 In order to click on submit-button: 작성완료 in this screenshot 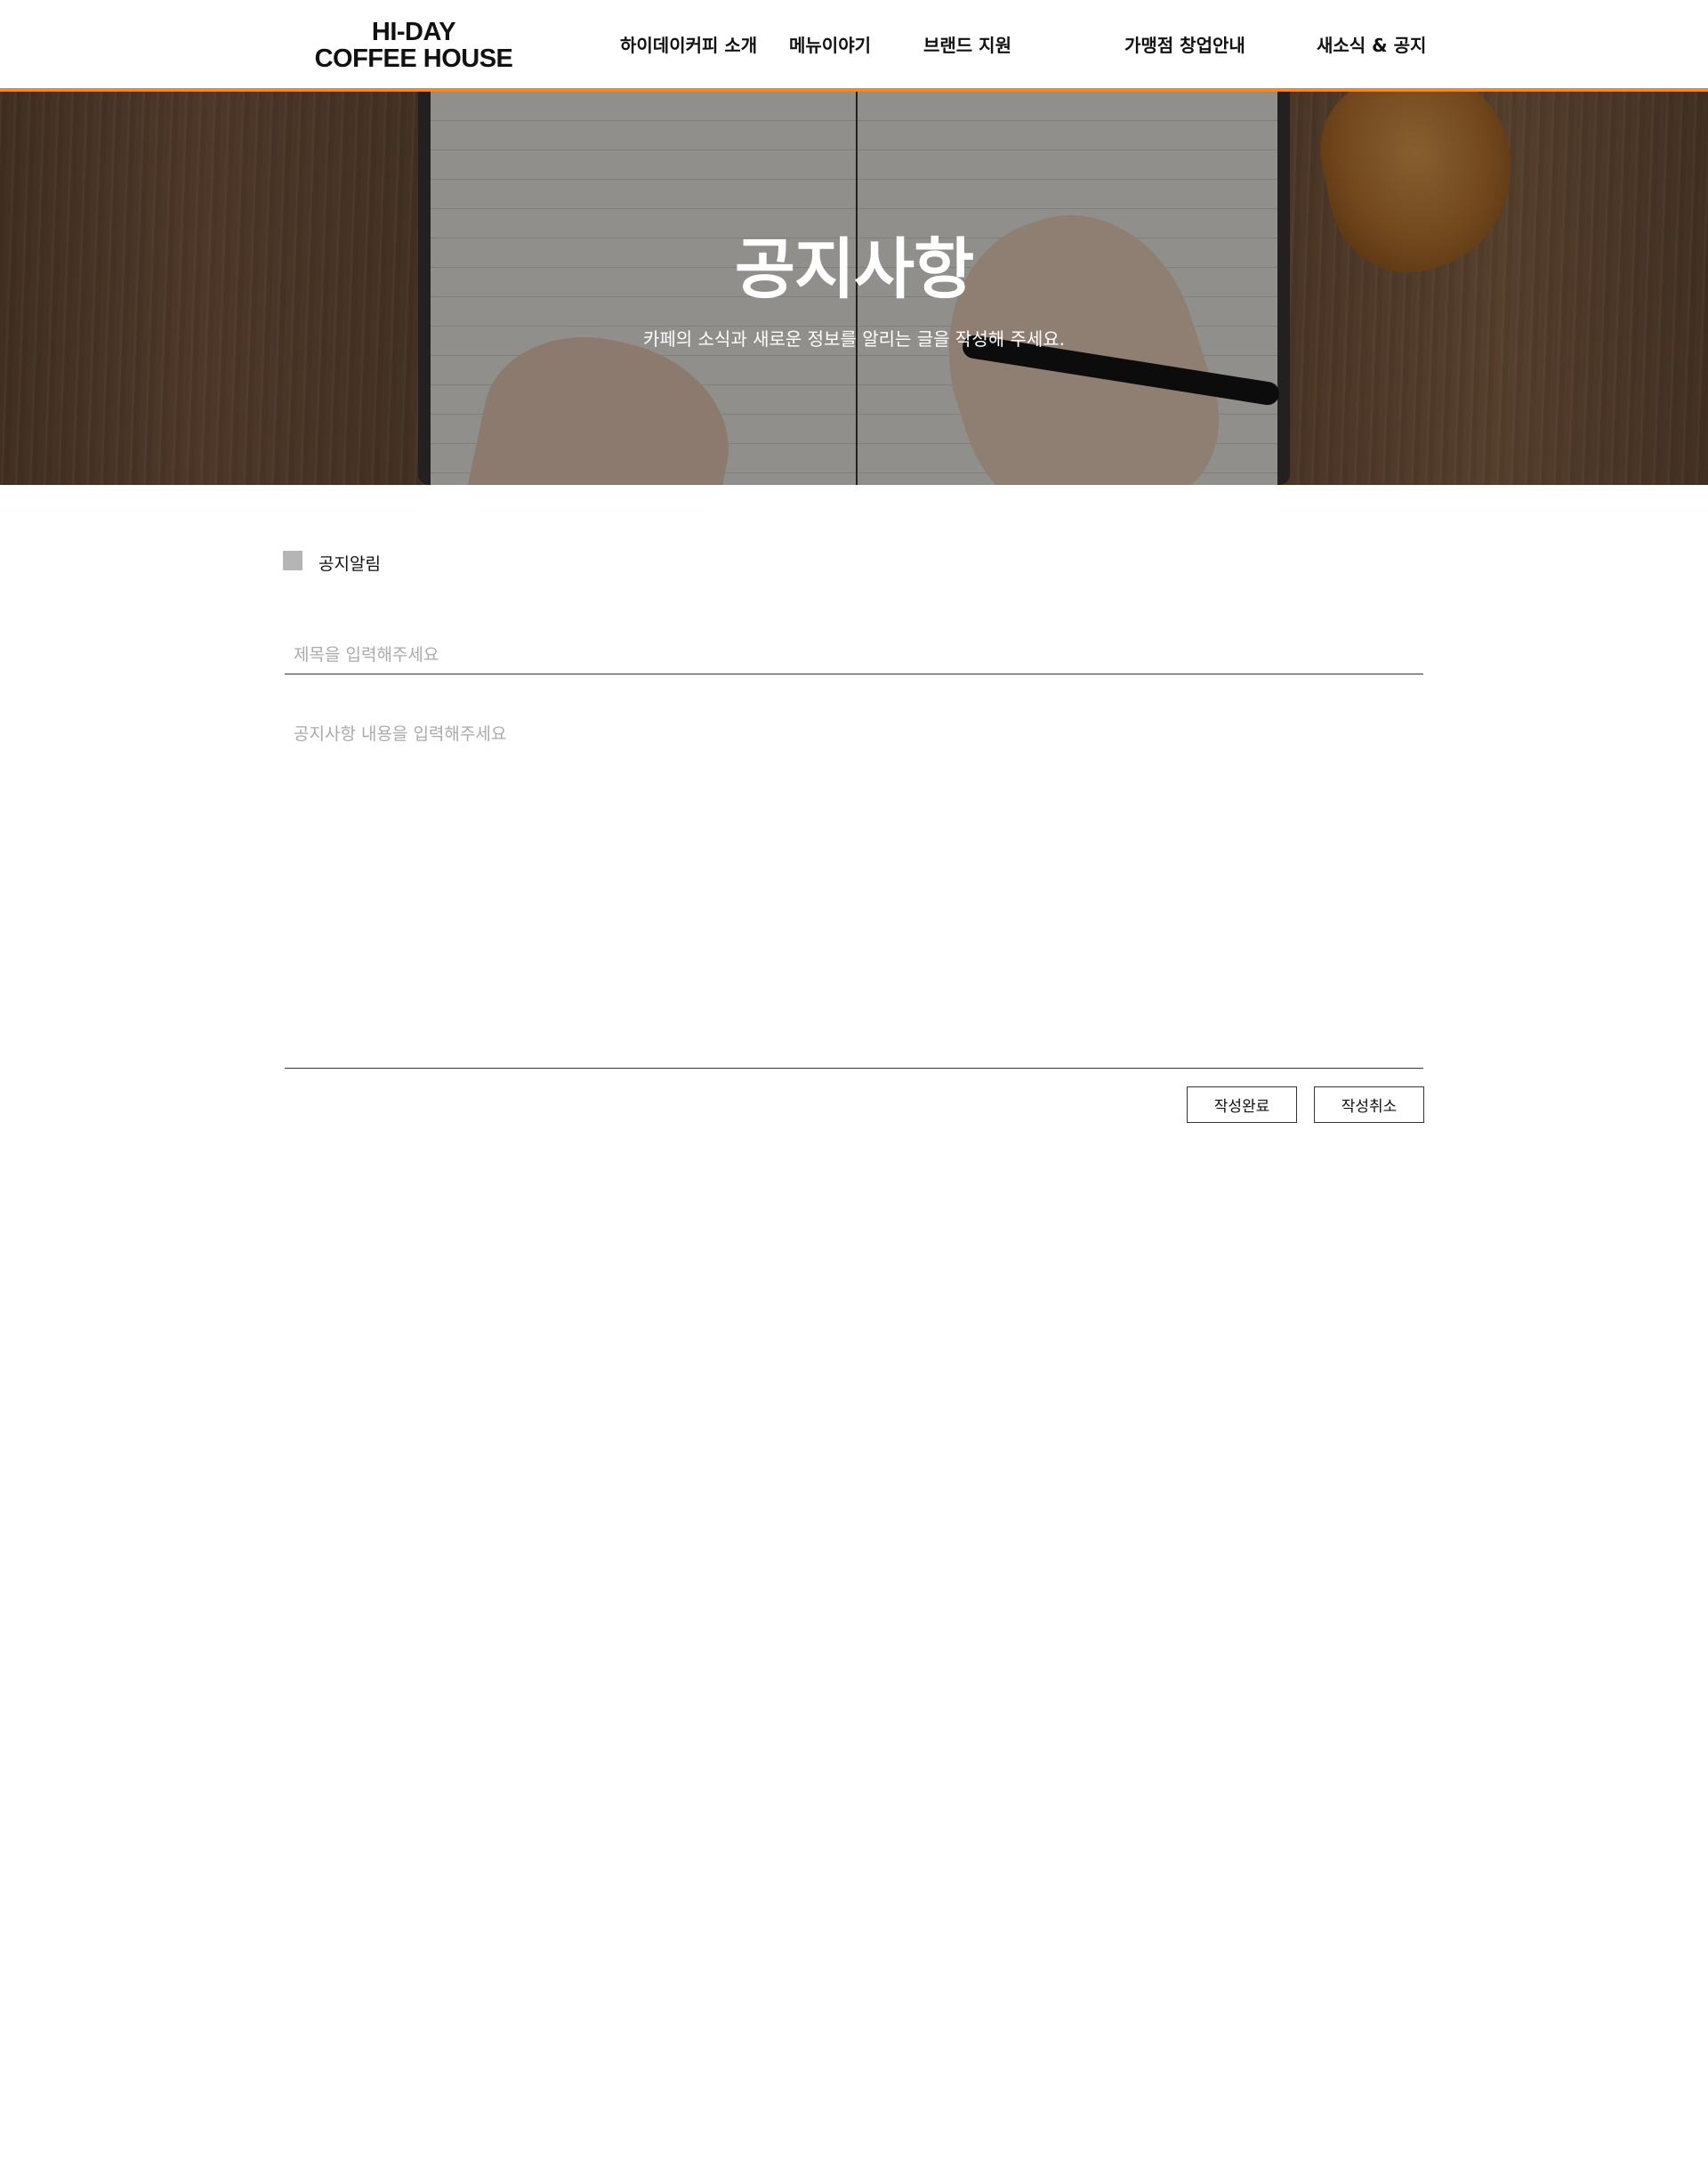, I will do `click(1242, 1104)`.